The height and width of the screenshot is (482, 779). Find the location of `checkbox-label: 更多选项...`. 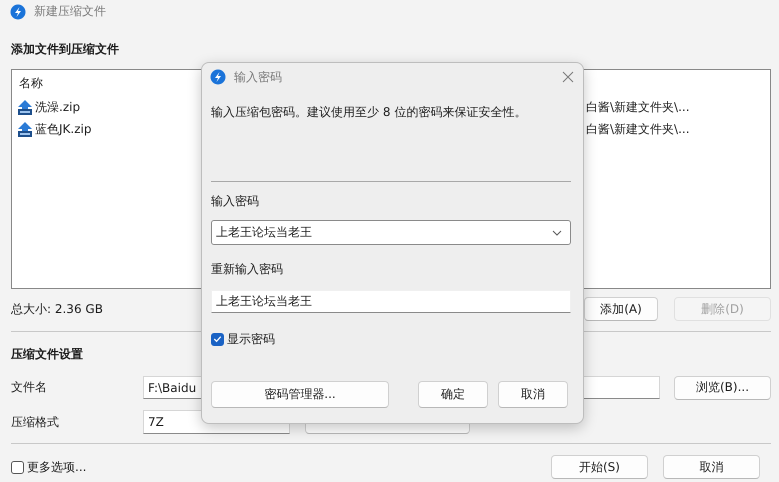

checkbox-label: 更多选项... is located at coordinates (56, 467).